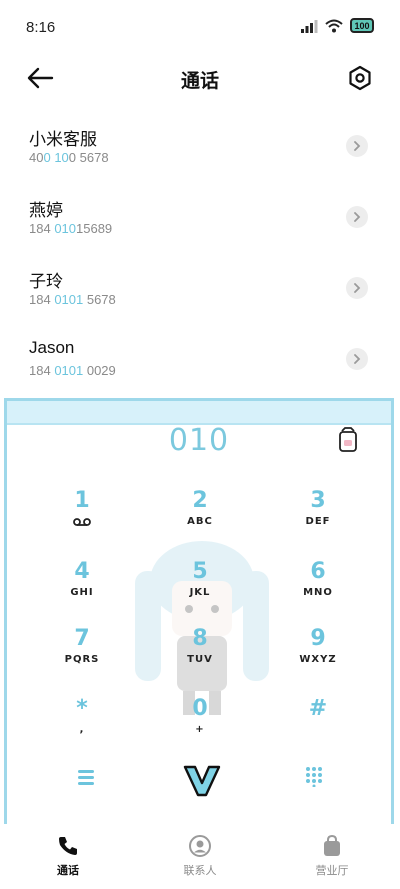  I want to click on key-letters: JKL, so click(200, 592).